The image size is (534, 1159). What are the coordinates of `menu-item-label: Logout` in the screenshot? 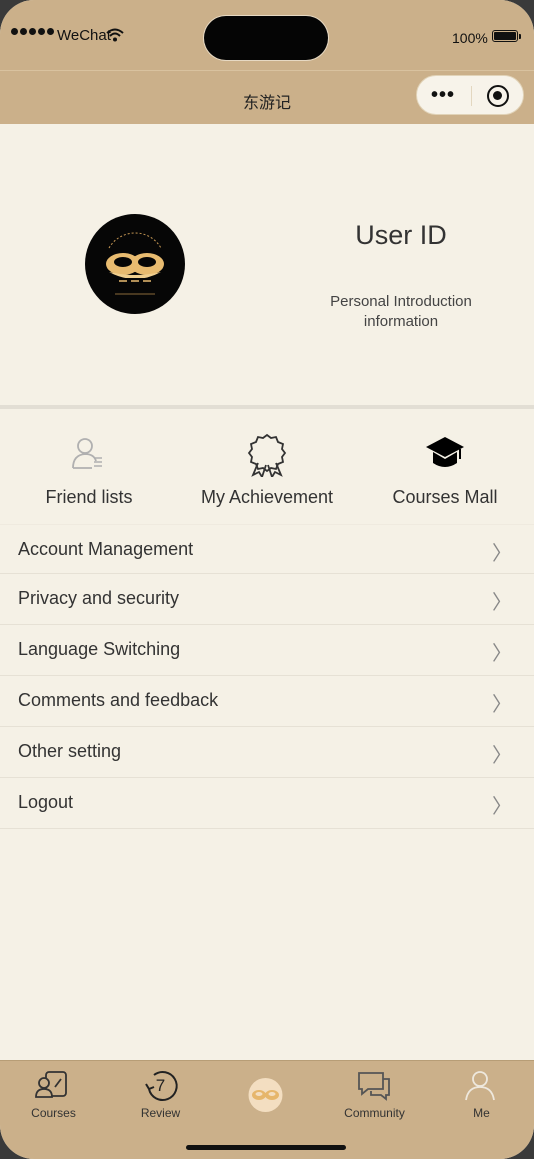 It's located at (46, 802).